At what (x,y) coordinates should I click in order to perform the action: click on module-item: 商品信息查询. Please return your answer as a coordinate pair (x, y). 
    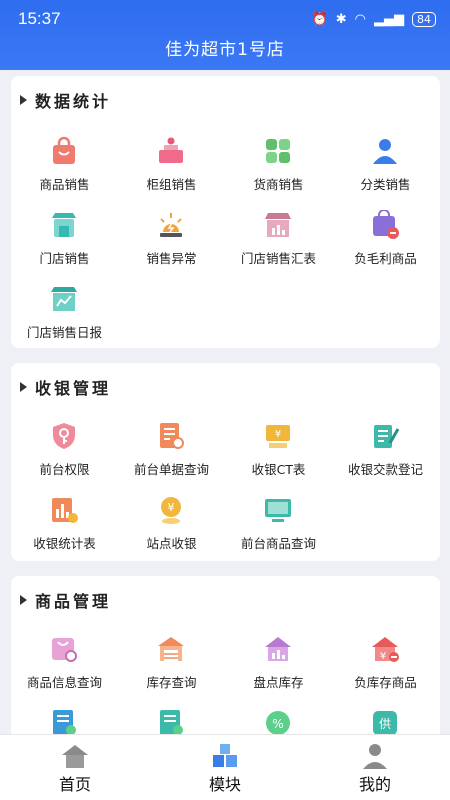
    Looking at the image, I should click on (64, 669).